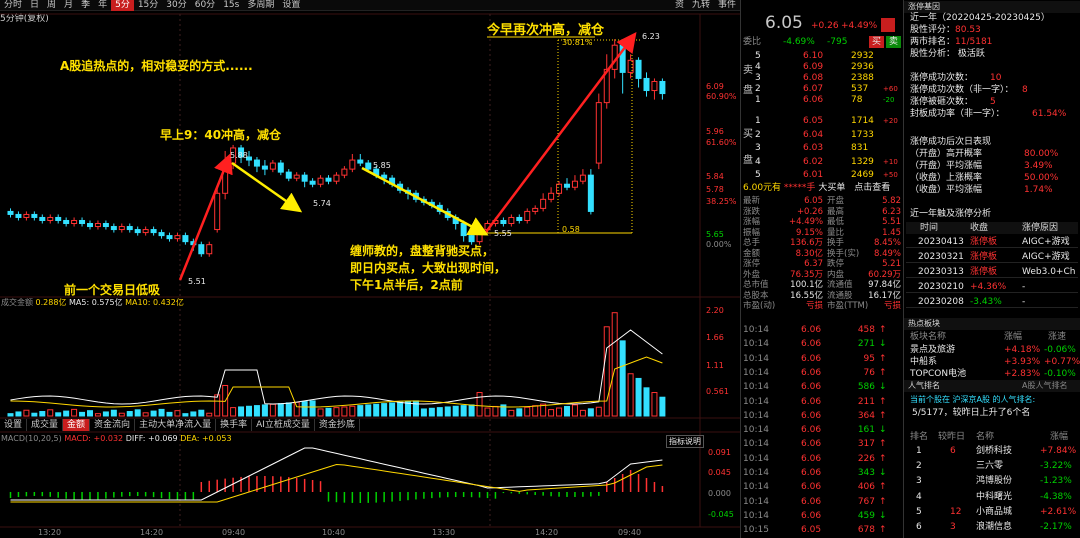  What do you see at coordinates (336, 367) in the screenshot?
I see `vol-ma5-line` at bounding box center [336, 367].